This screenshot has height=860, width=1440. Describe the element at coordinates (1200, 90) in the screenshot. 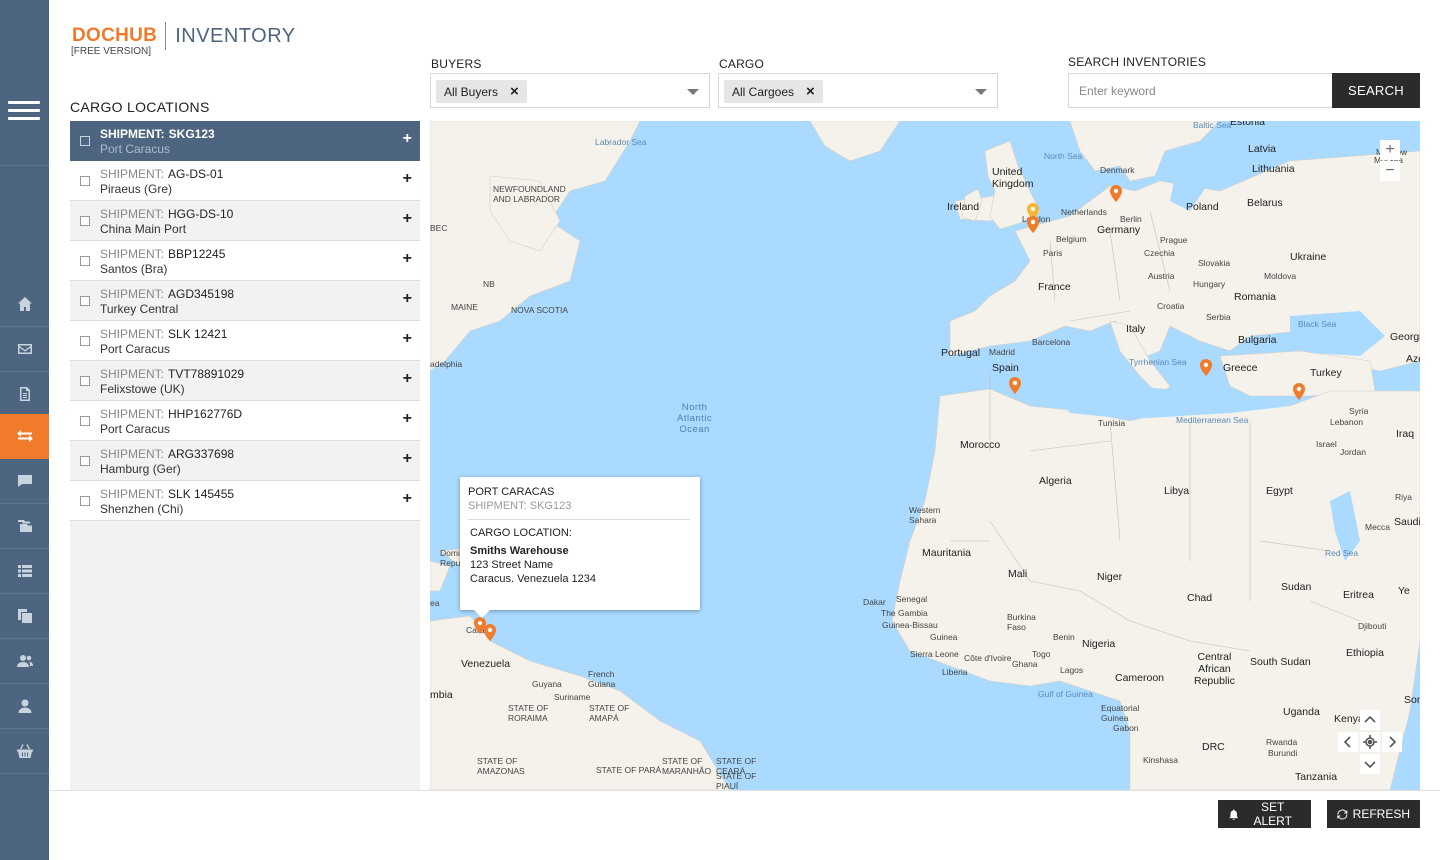

I see `search-input` at that location.